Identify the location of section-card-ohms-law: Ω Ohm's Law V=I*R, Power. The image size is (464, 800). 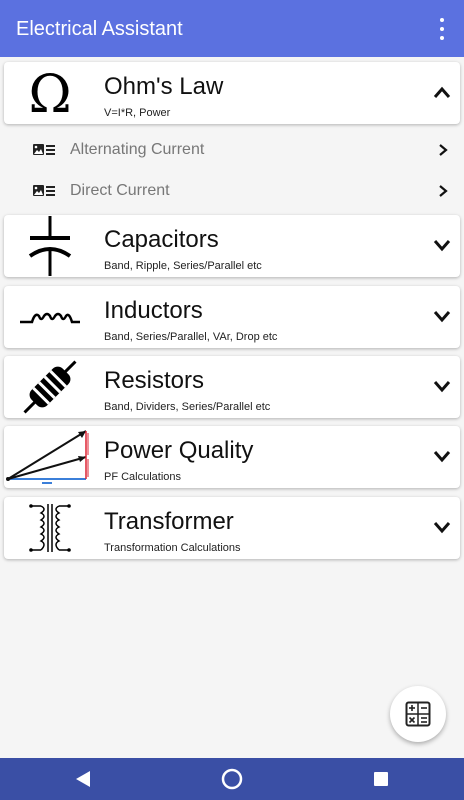
(232, 93).